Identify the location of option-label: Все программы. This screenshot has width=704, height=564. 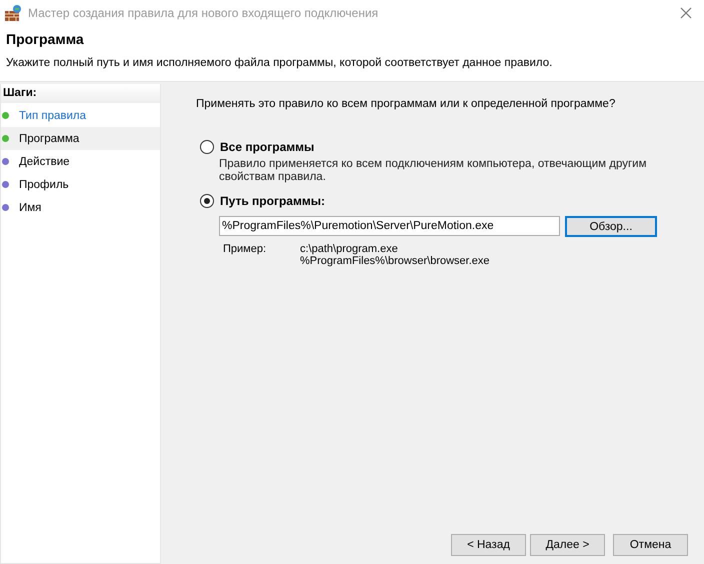
(267, 147).